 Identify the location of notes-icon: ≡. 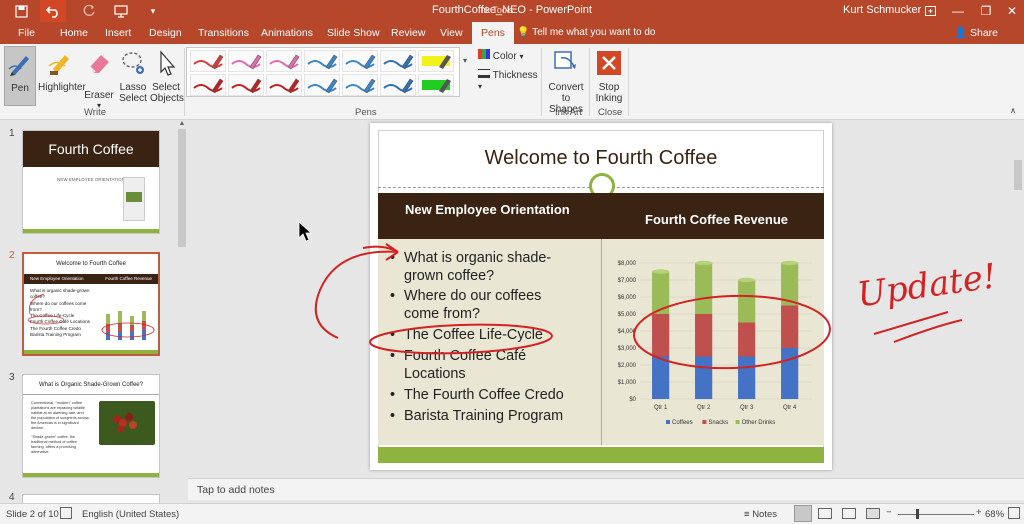
(747, 514).